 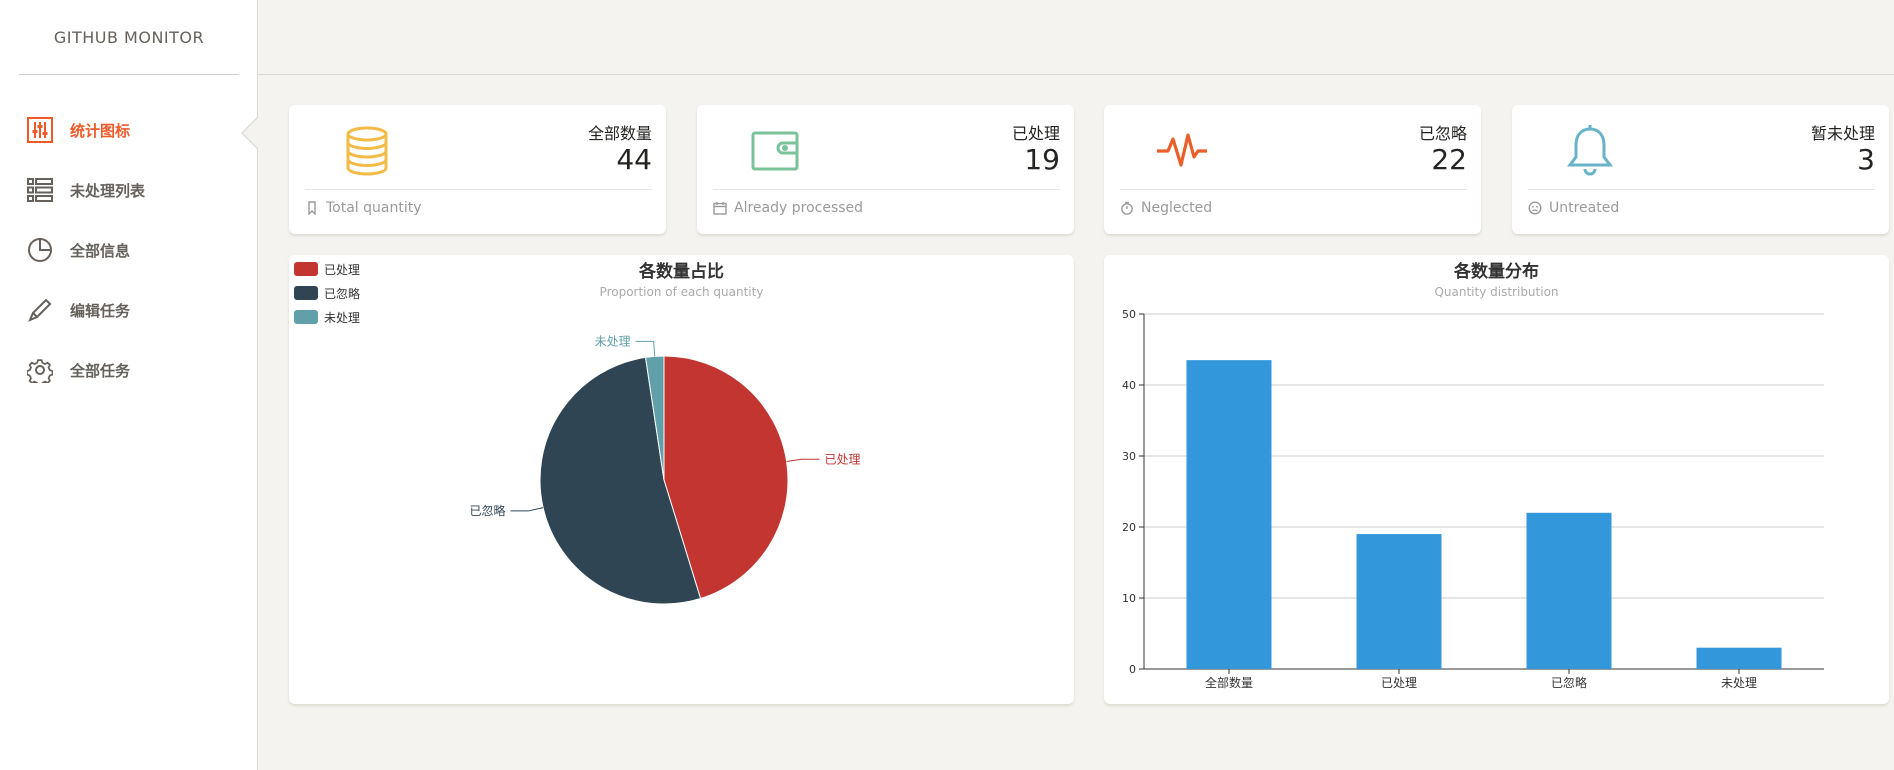 What do you see at coordinates (40, 310) in the screenshot?
I see `pencil-icon` at bounding box center [40, 310].